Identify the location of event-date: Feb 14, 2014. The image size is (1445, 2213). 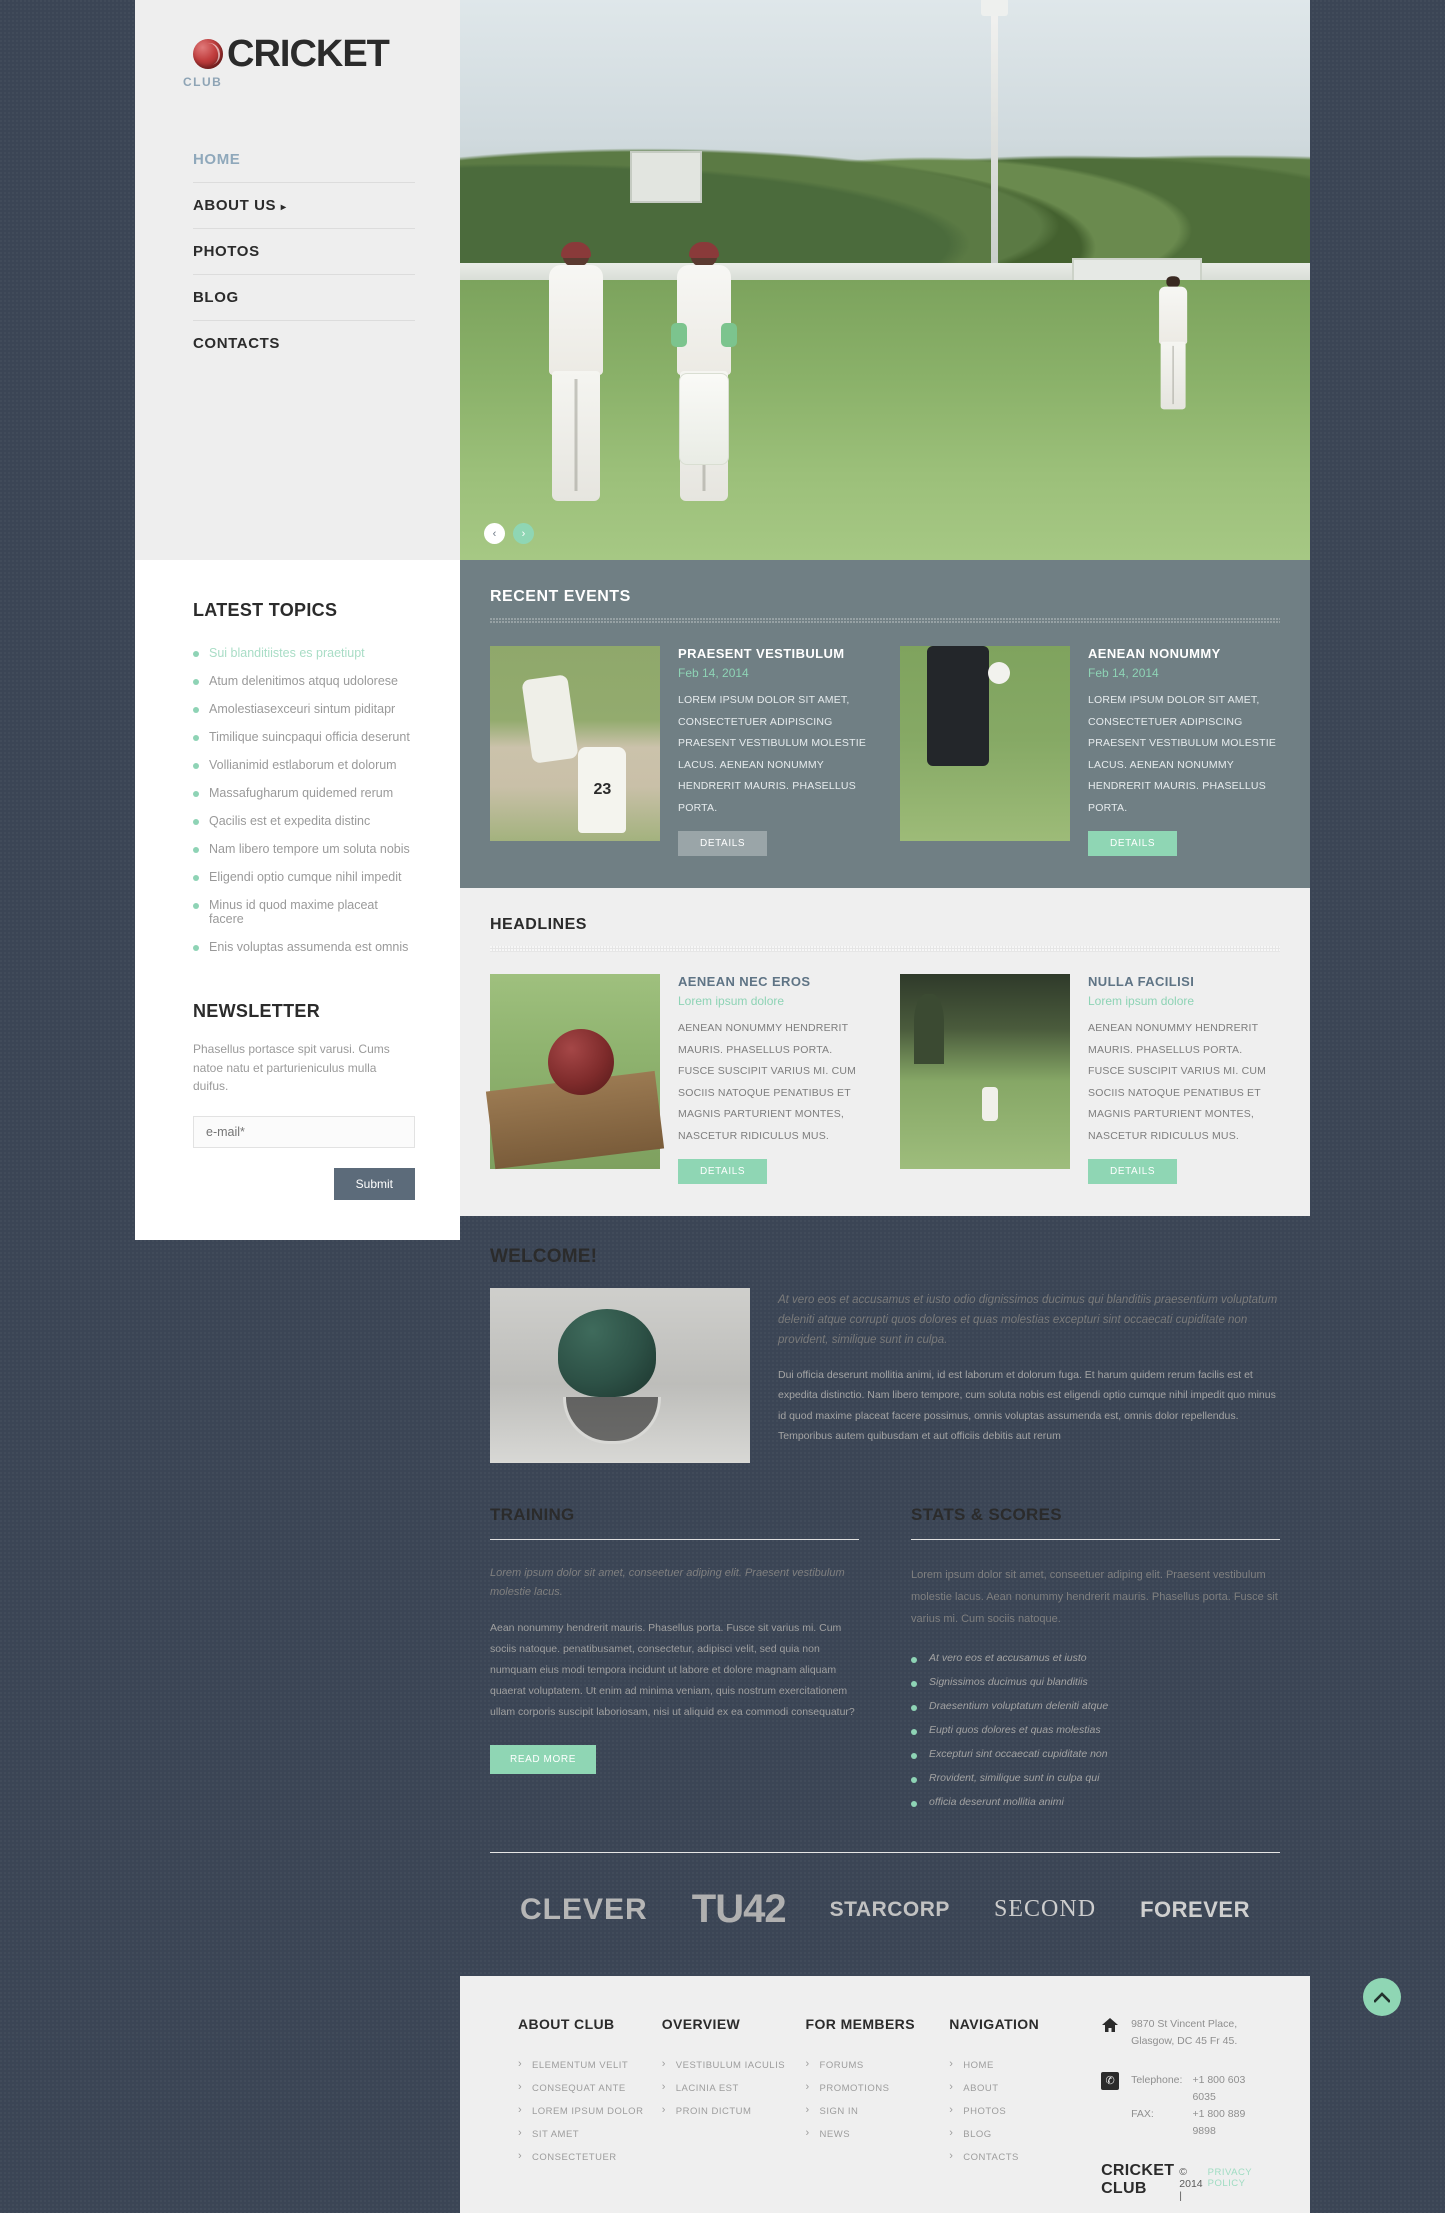
(713, 673).